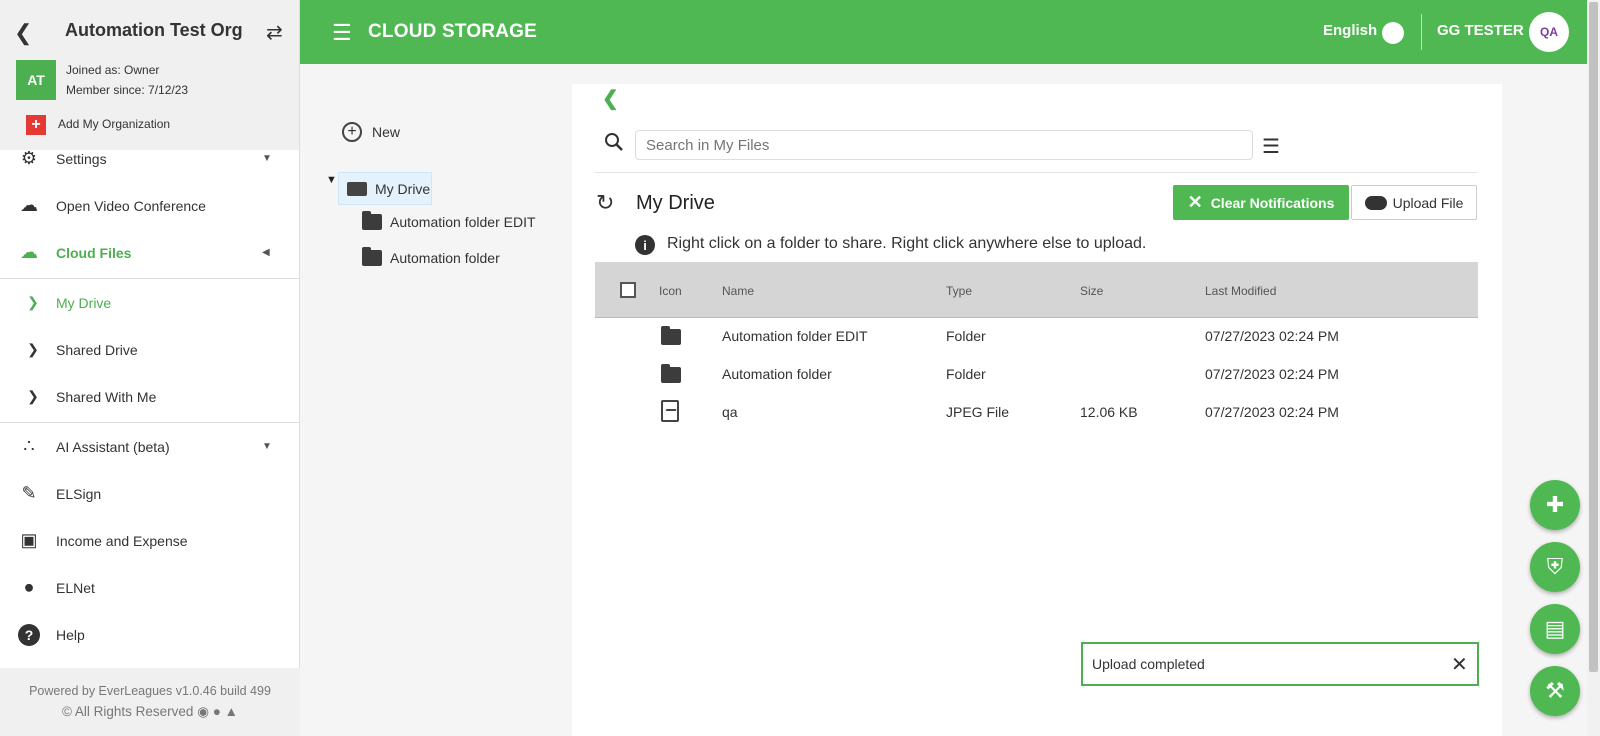 The height and width of the screenshot is (736, 1600). What do you see at coordinates (94, 252) in the screenshot?
I see `sidebar-item-label: Cloud Files` at bounding box center [94, 252].